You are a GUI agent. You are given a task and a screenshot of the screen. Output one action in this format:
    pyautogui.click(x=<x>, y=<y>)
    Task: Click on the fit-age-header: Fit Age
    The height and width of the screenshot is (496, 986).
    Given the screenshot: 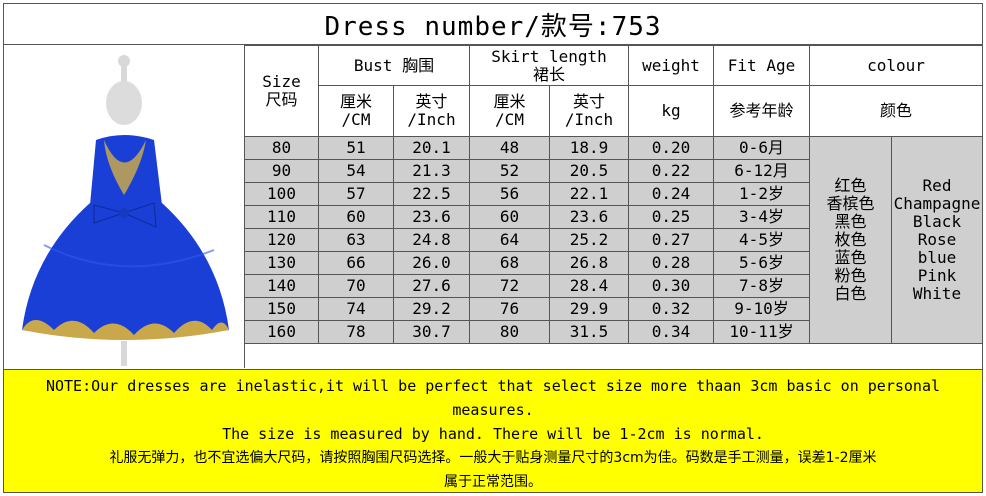 What is the action you would take?
    pyautogui.click(x=761, y=65)
    